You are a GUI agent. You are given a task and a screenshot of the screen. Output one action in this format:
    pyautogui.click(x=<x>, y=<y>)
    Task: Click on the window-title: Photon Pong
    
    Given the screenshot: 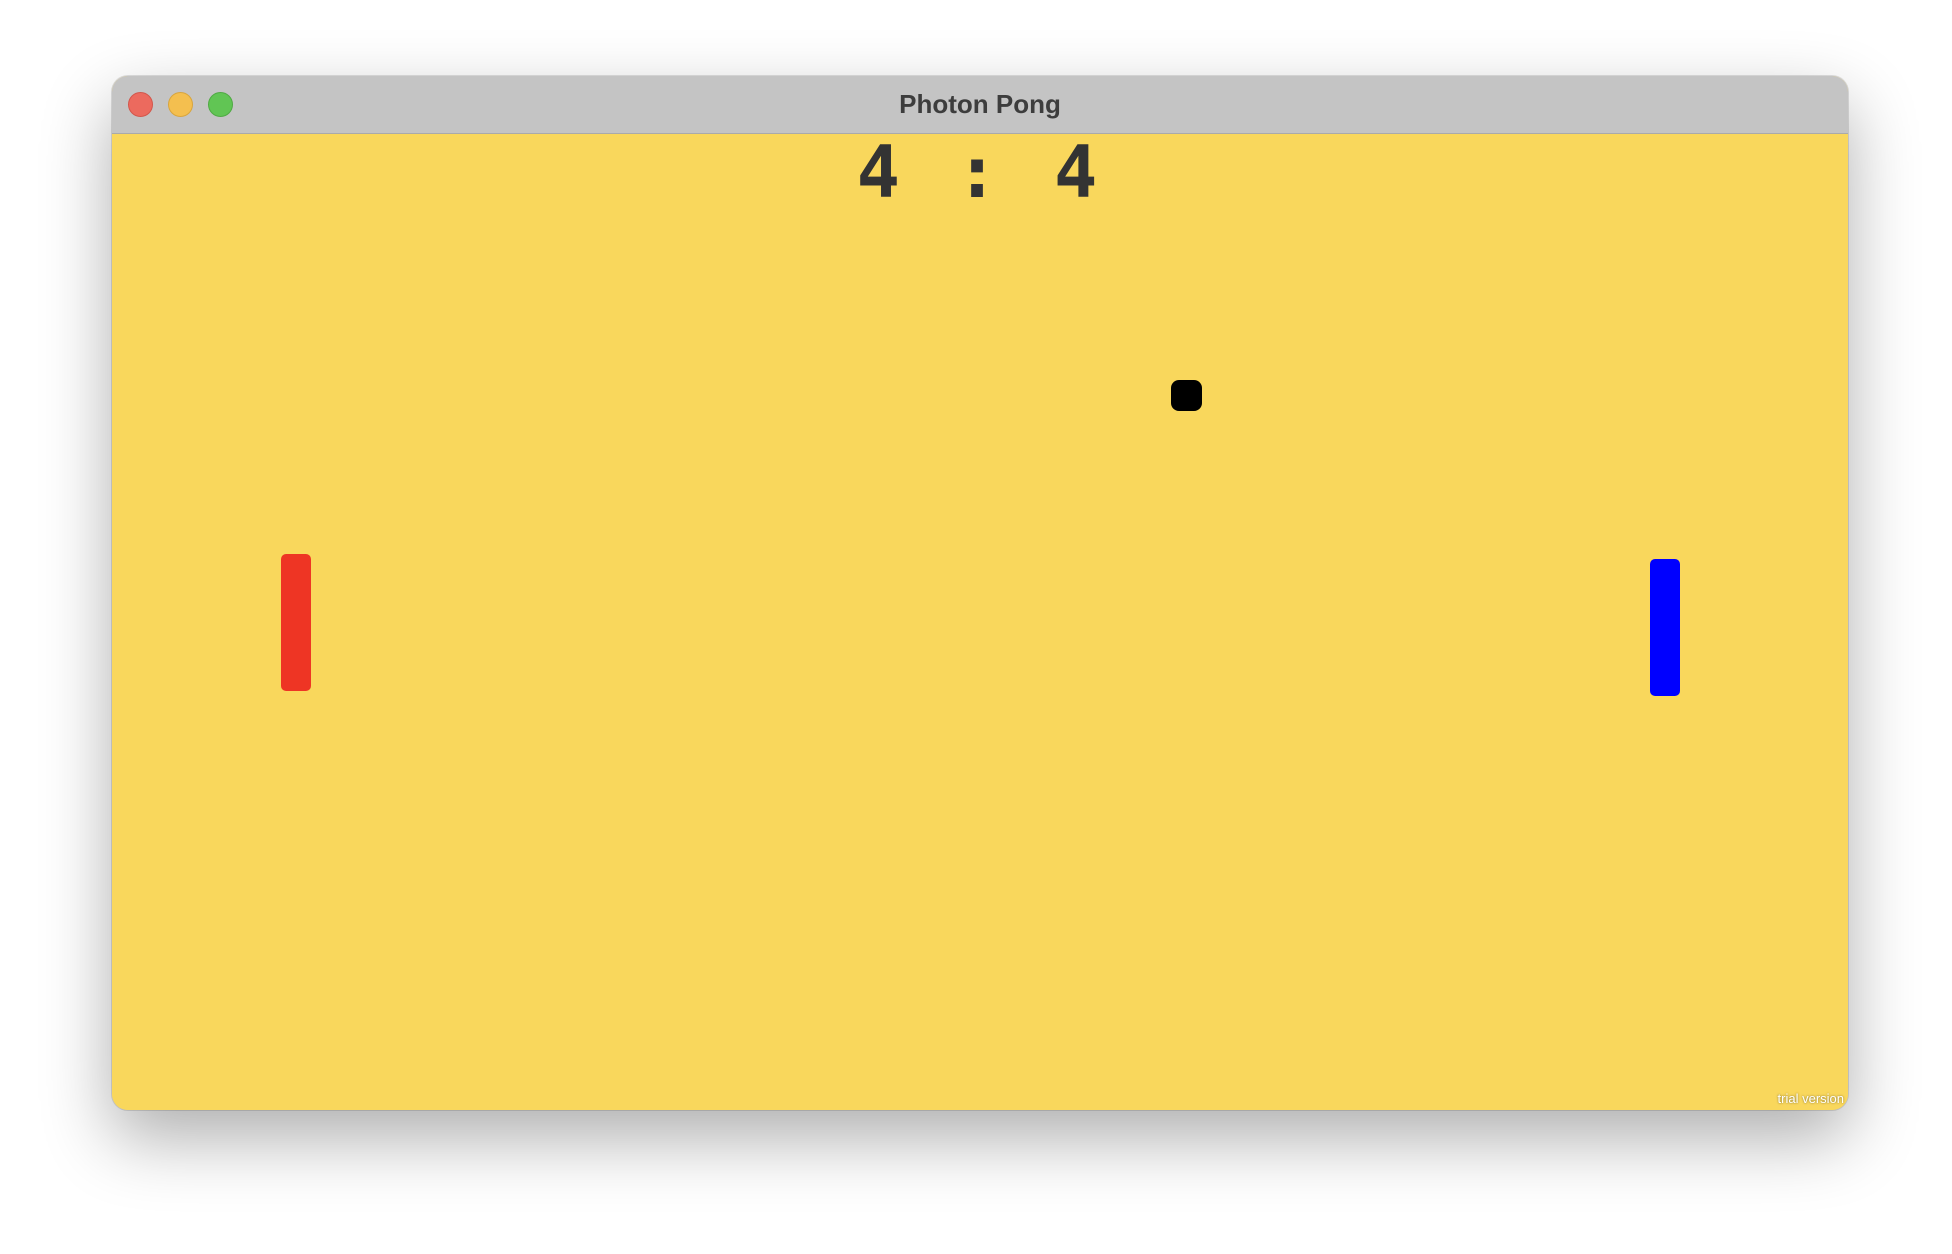 What is the action you would take?
    pyautogui.click(x=980, y=104)
    